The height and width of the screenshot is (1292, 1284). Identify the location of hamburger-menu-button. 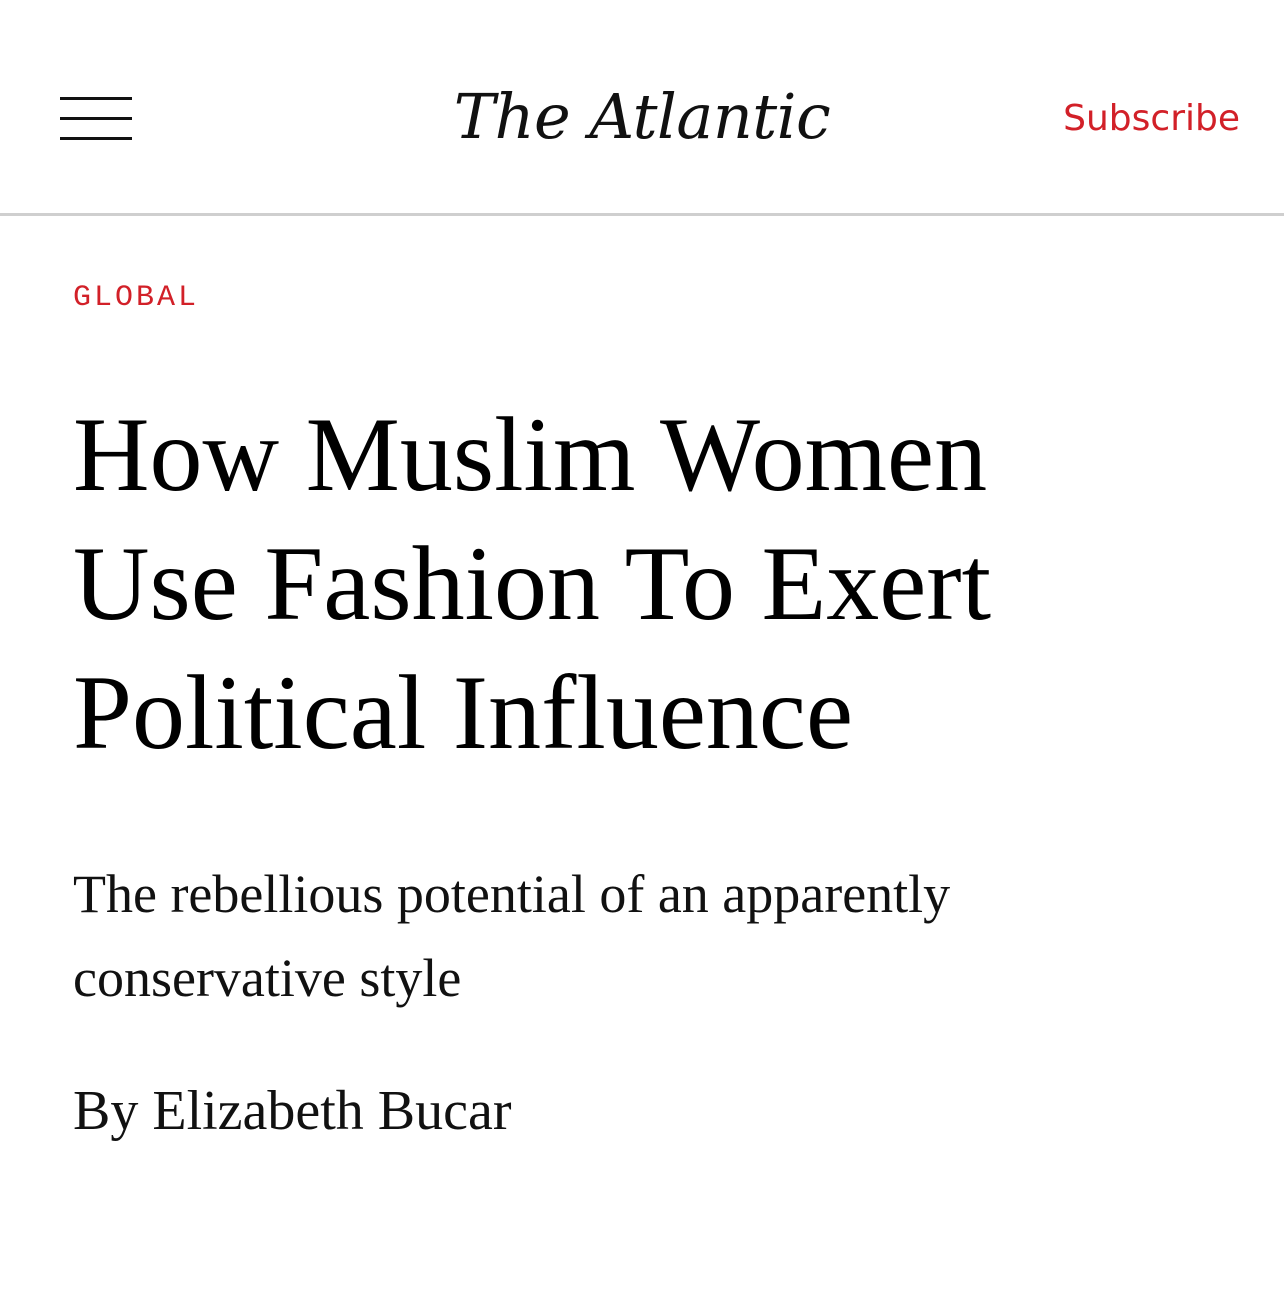
(96, 119).